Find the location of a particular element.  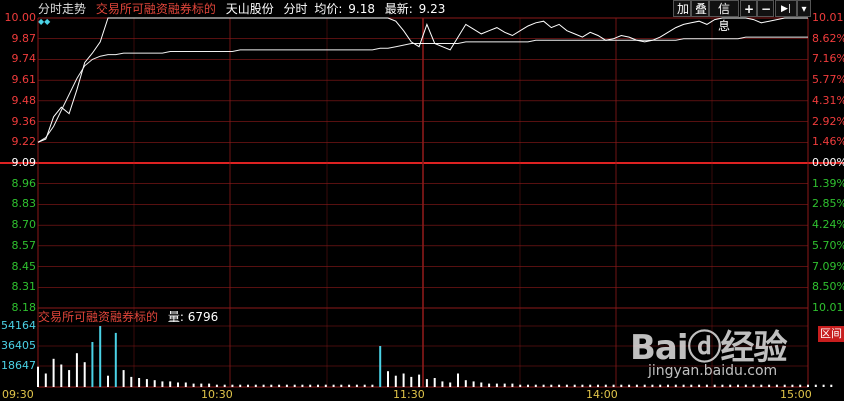

percent-tick-label: 0.00% is located at coordinates (828, 162).